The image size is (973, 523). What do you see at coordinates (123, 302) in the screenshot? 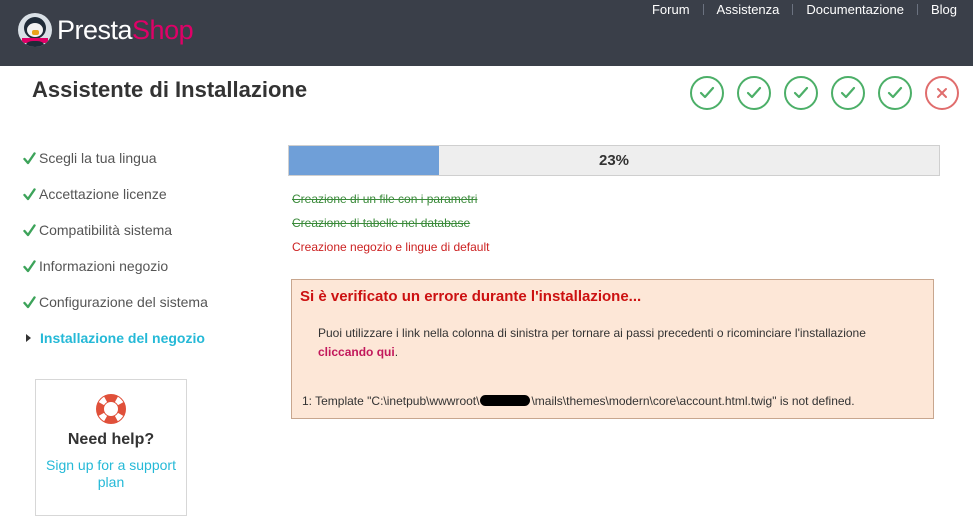
I see `sidebar-item-label: Configurazione del sistema` at bounding box center [123, 302].